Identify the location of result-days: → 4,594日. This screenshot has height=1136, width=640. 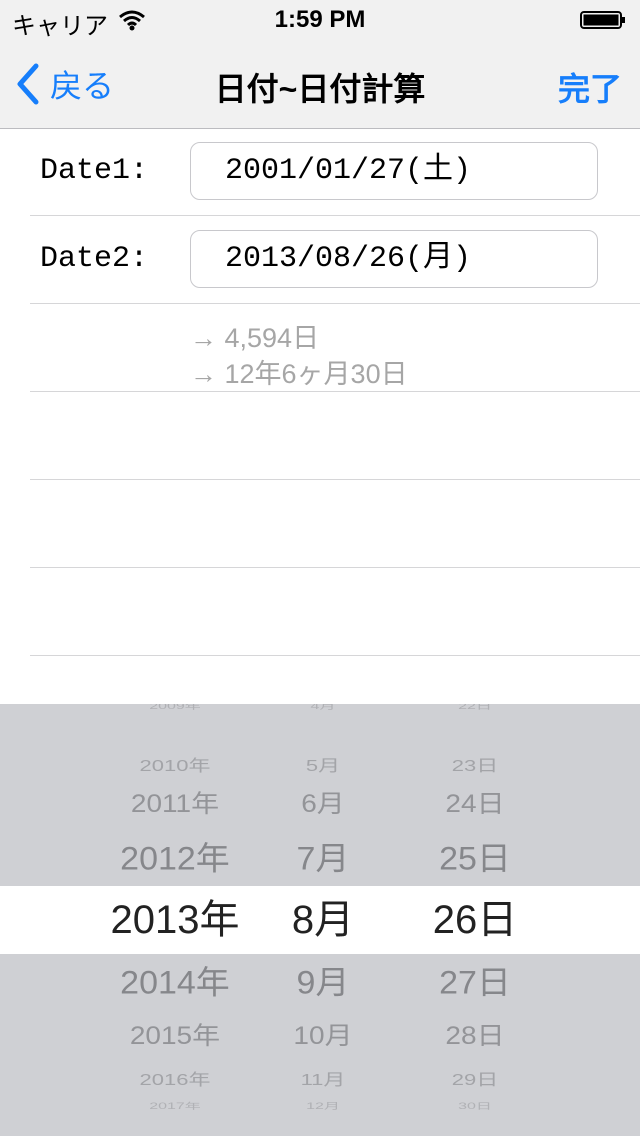
(255, 338).